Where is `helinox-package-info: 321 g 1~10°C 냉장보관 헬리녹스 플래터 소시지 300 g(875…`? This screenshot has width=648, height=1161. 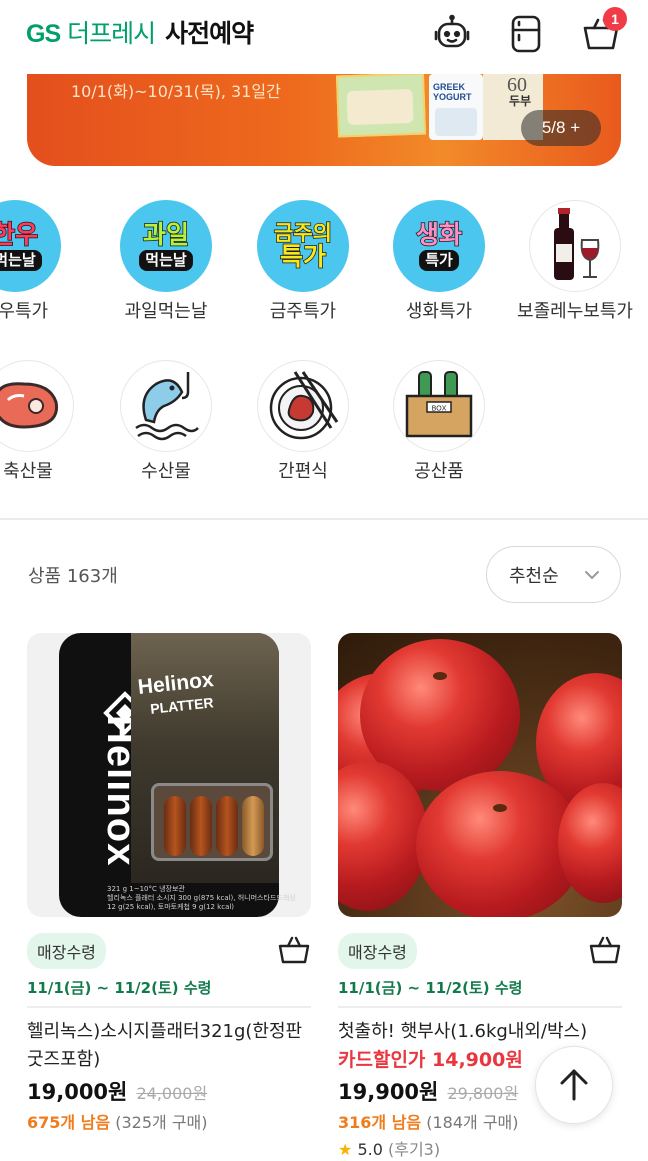 helinox-package-info: 321 g 1~10°C 냉장보관 헬리녹스 플래터 소시지 300 g(875… is located at coordinates (202, 898).